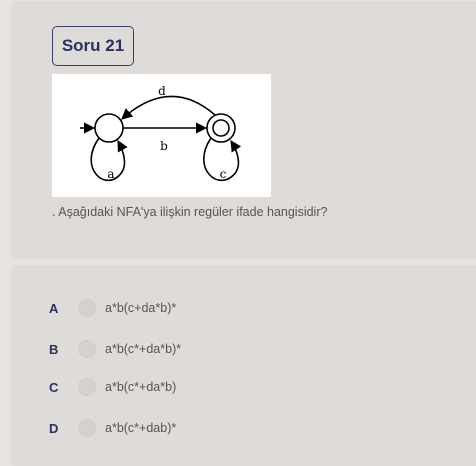 The height and width of the screenshot is (466, 476). I want to click on option-letter: A, so click(54, 308).